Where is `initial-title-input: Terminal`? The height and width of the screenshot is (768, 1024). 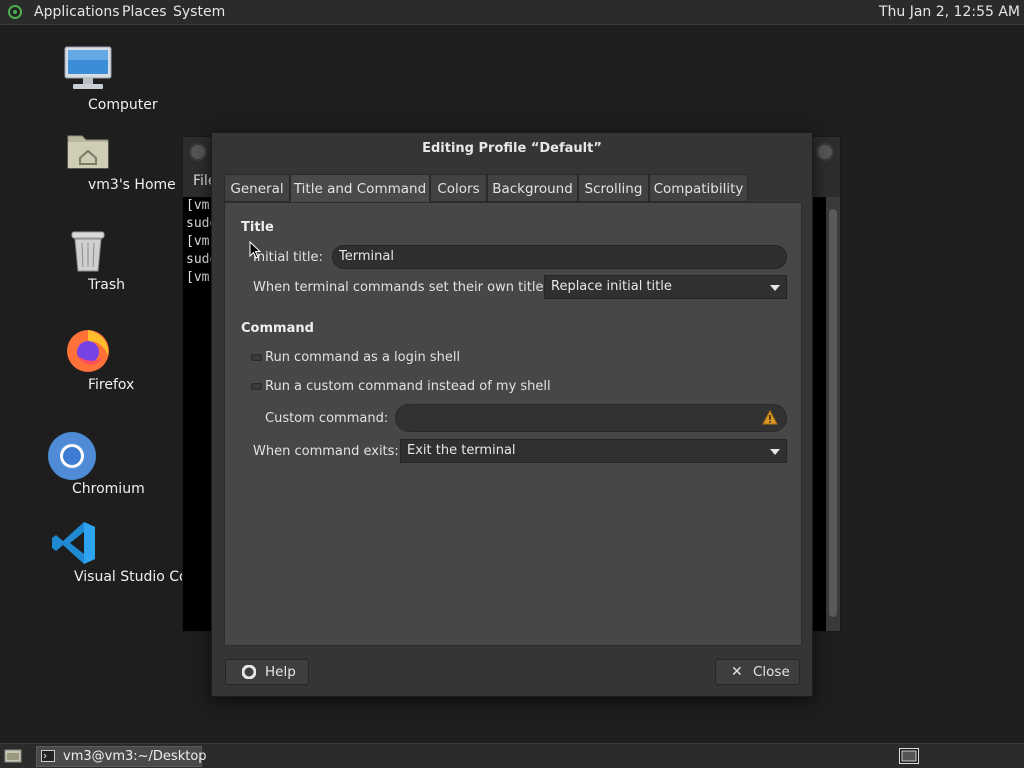
initial-title-input: Terminal is located at coordinates (559, 257).